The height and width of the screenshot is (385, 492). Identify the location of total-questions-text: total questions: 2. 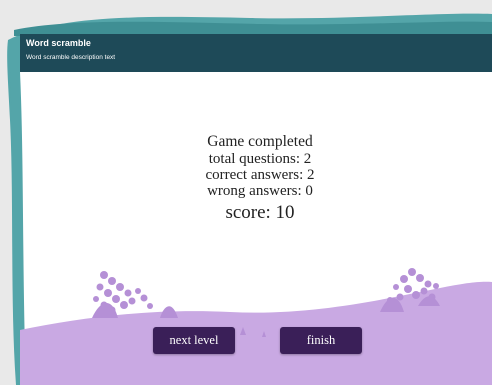
(260, 159).